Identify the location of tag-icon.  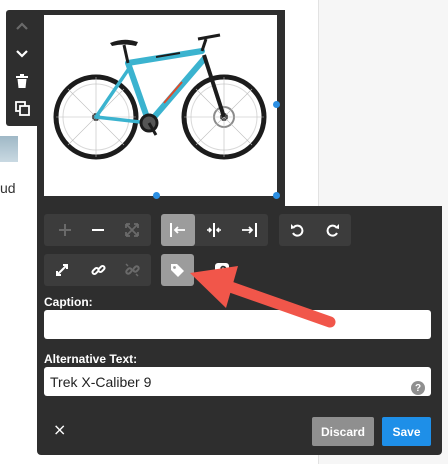
(177, 270).